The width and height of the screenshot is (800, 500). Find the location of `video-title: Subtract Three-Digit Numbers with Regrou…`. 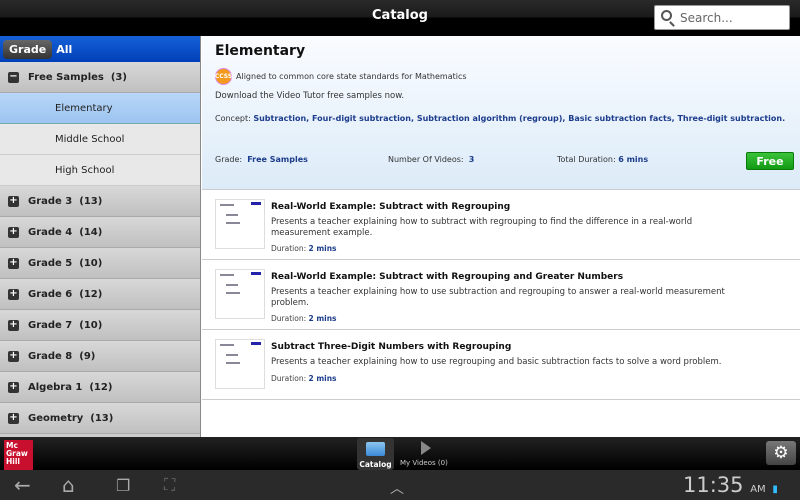

video-title: Subtract Three-Digit Numbers with Regrou… is located at coordinates (391, 347).